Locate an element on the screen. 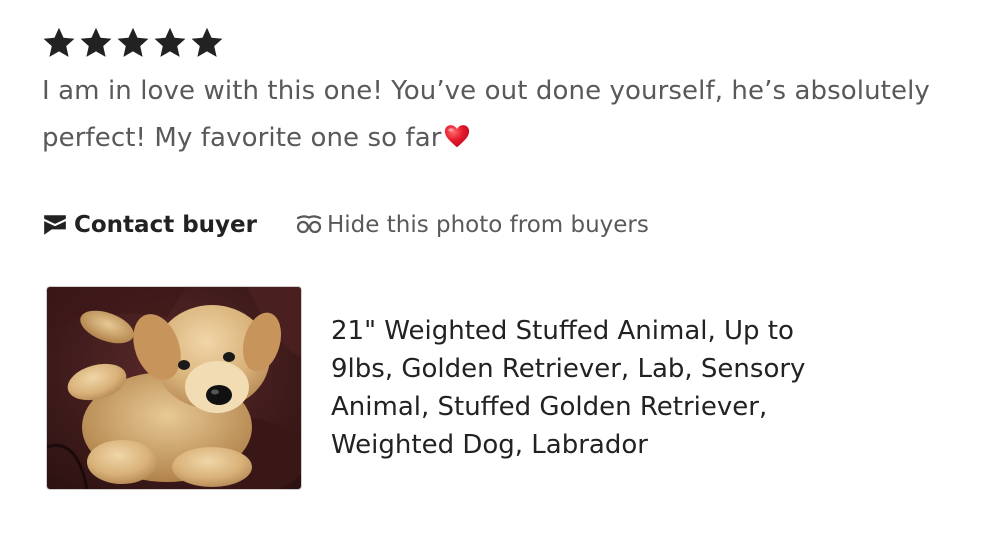 The width and height of the screenshot is (1002, 534). listing-thumbnail is located at coordinates (174, 388).